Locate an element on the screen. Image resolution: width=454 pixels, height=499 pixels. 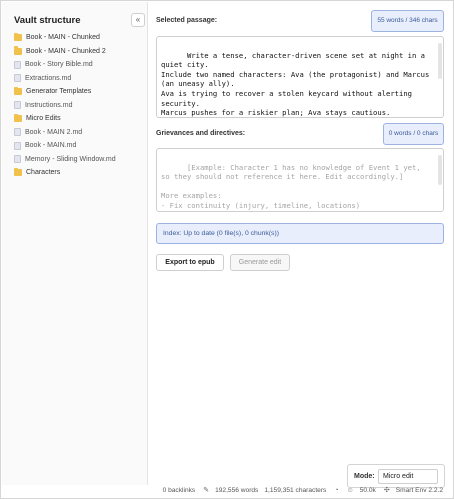
tree-item-label: Book - Story Bible.md is located at coordinates (59, 65).